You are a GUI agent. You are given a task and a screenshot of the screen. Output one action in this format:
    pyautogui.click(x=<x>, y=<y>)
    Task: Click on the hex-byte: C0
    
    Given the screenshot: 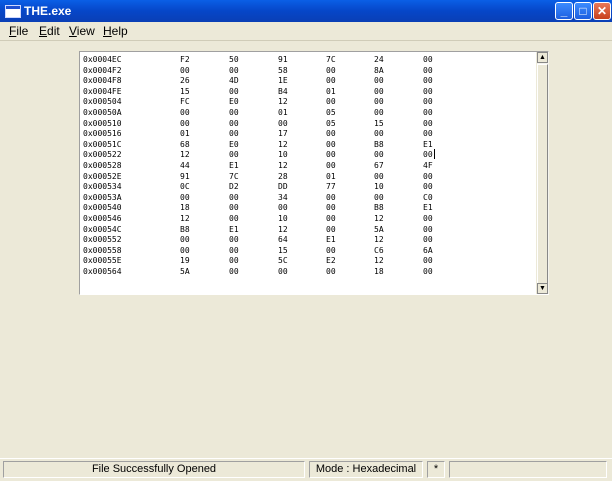 What is the action you would take?
    pyautogui.click(x=428, y=197)
    